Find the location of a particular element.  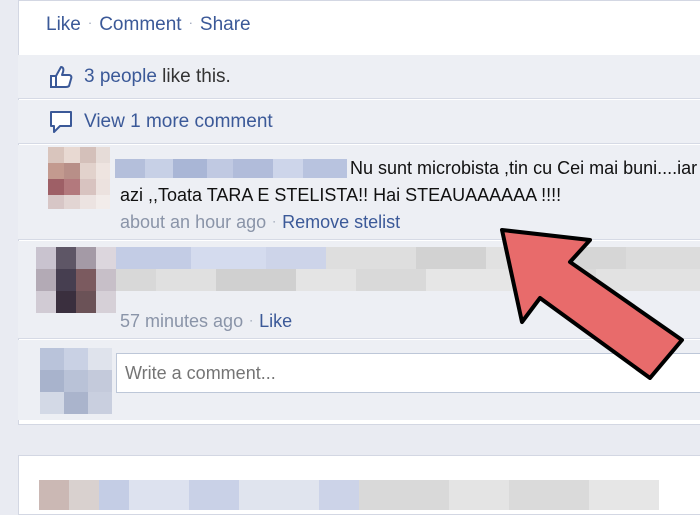

next-post-card is located at coordinates (359, 485).